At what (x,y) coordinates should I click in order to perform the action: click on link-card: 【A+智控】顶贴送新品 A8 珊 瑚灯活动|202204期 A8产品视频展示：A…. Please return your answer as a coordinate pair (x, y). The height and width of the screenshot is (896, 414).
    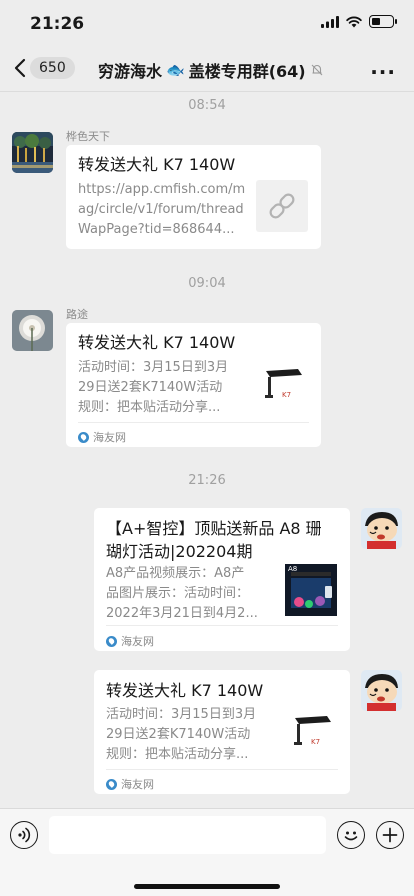
    Looking at the image, I should click on (222, 579).